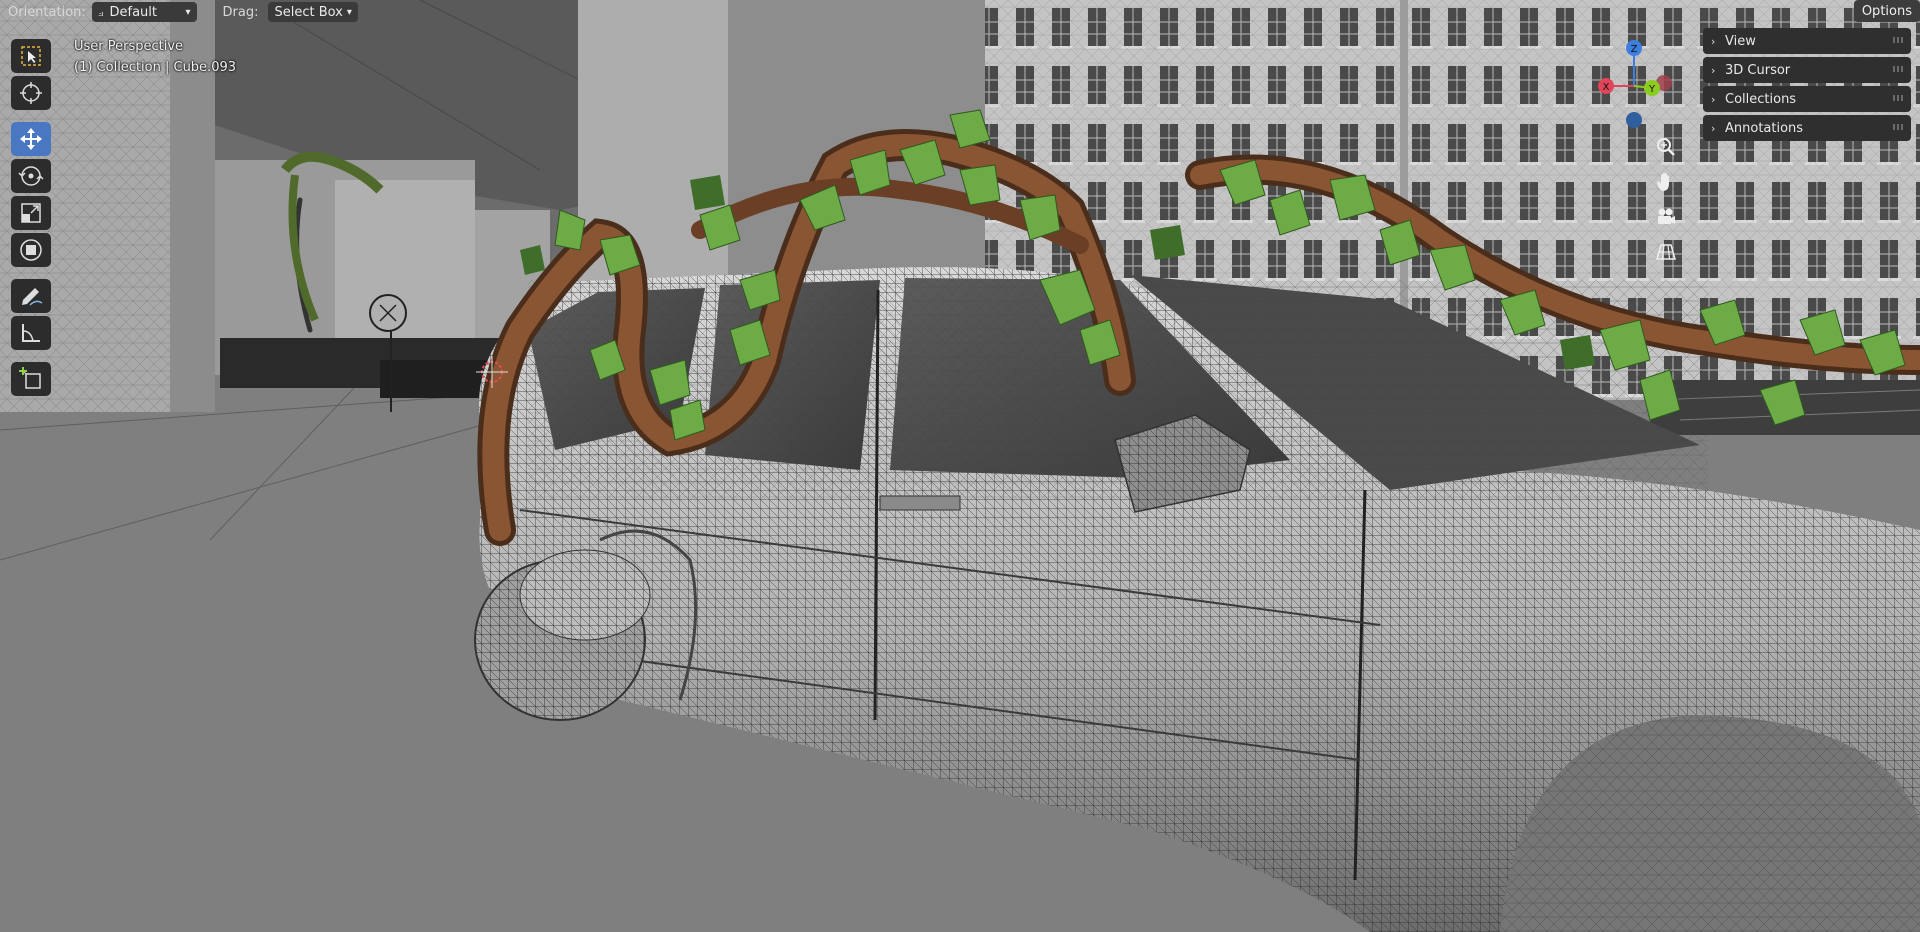 The height and width of the screenshot is (932, 1920). I want to click on drag-value: Select Box, so click(308, 12).